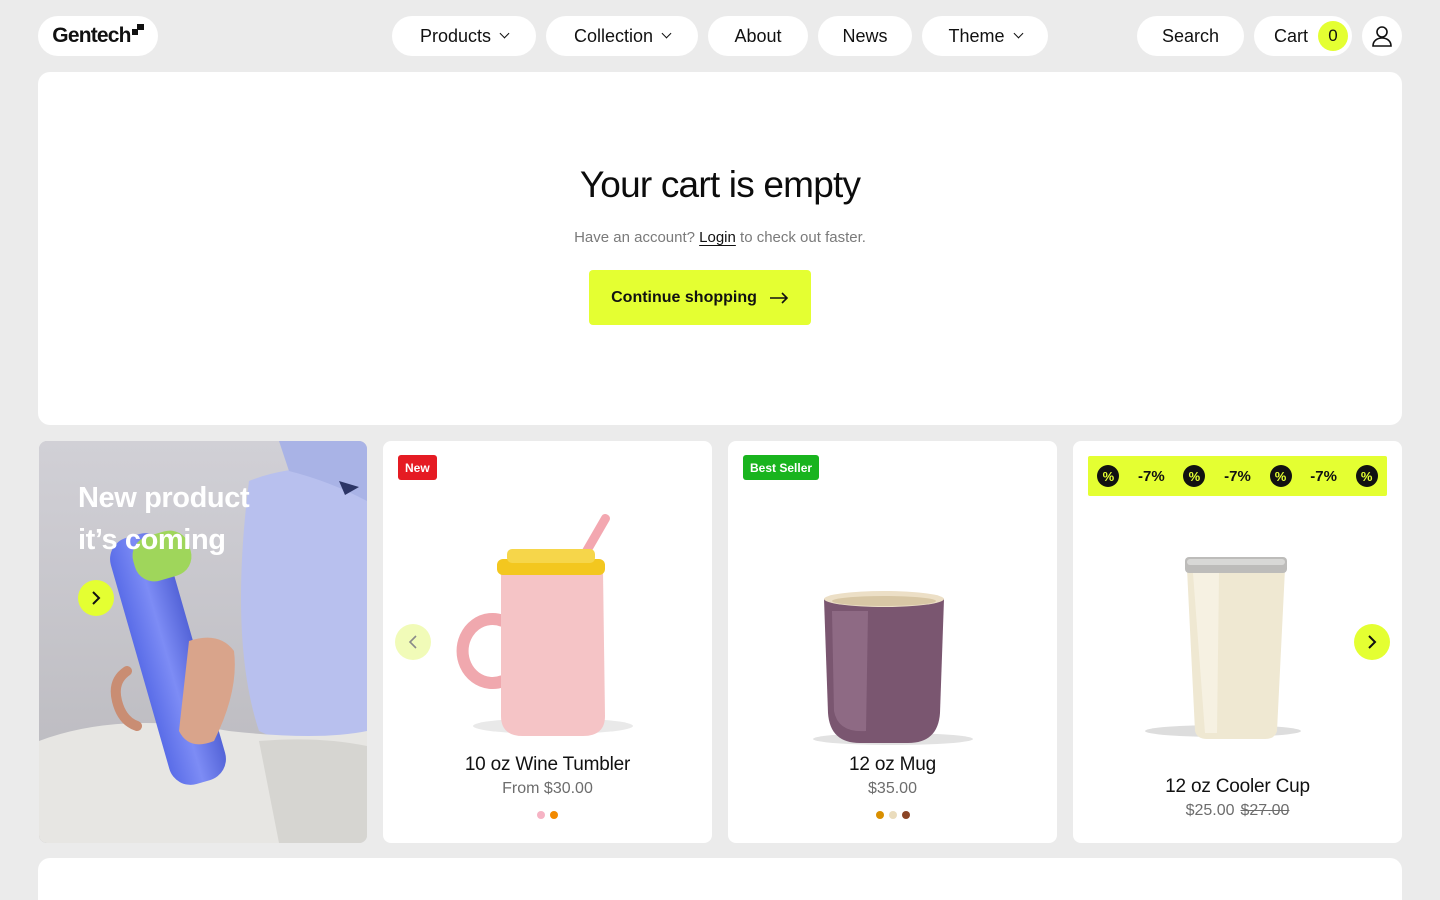  Describe the element at coordinates (1237, 787) in the screenshot. I see `product-name: 12 oz Cooler Cup` at that location.